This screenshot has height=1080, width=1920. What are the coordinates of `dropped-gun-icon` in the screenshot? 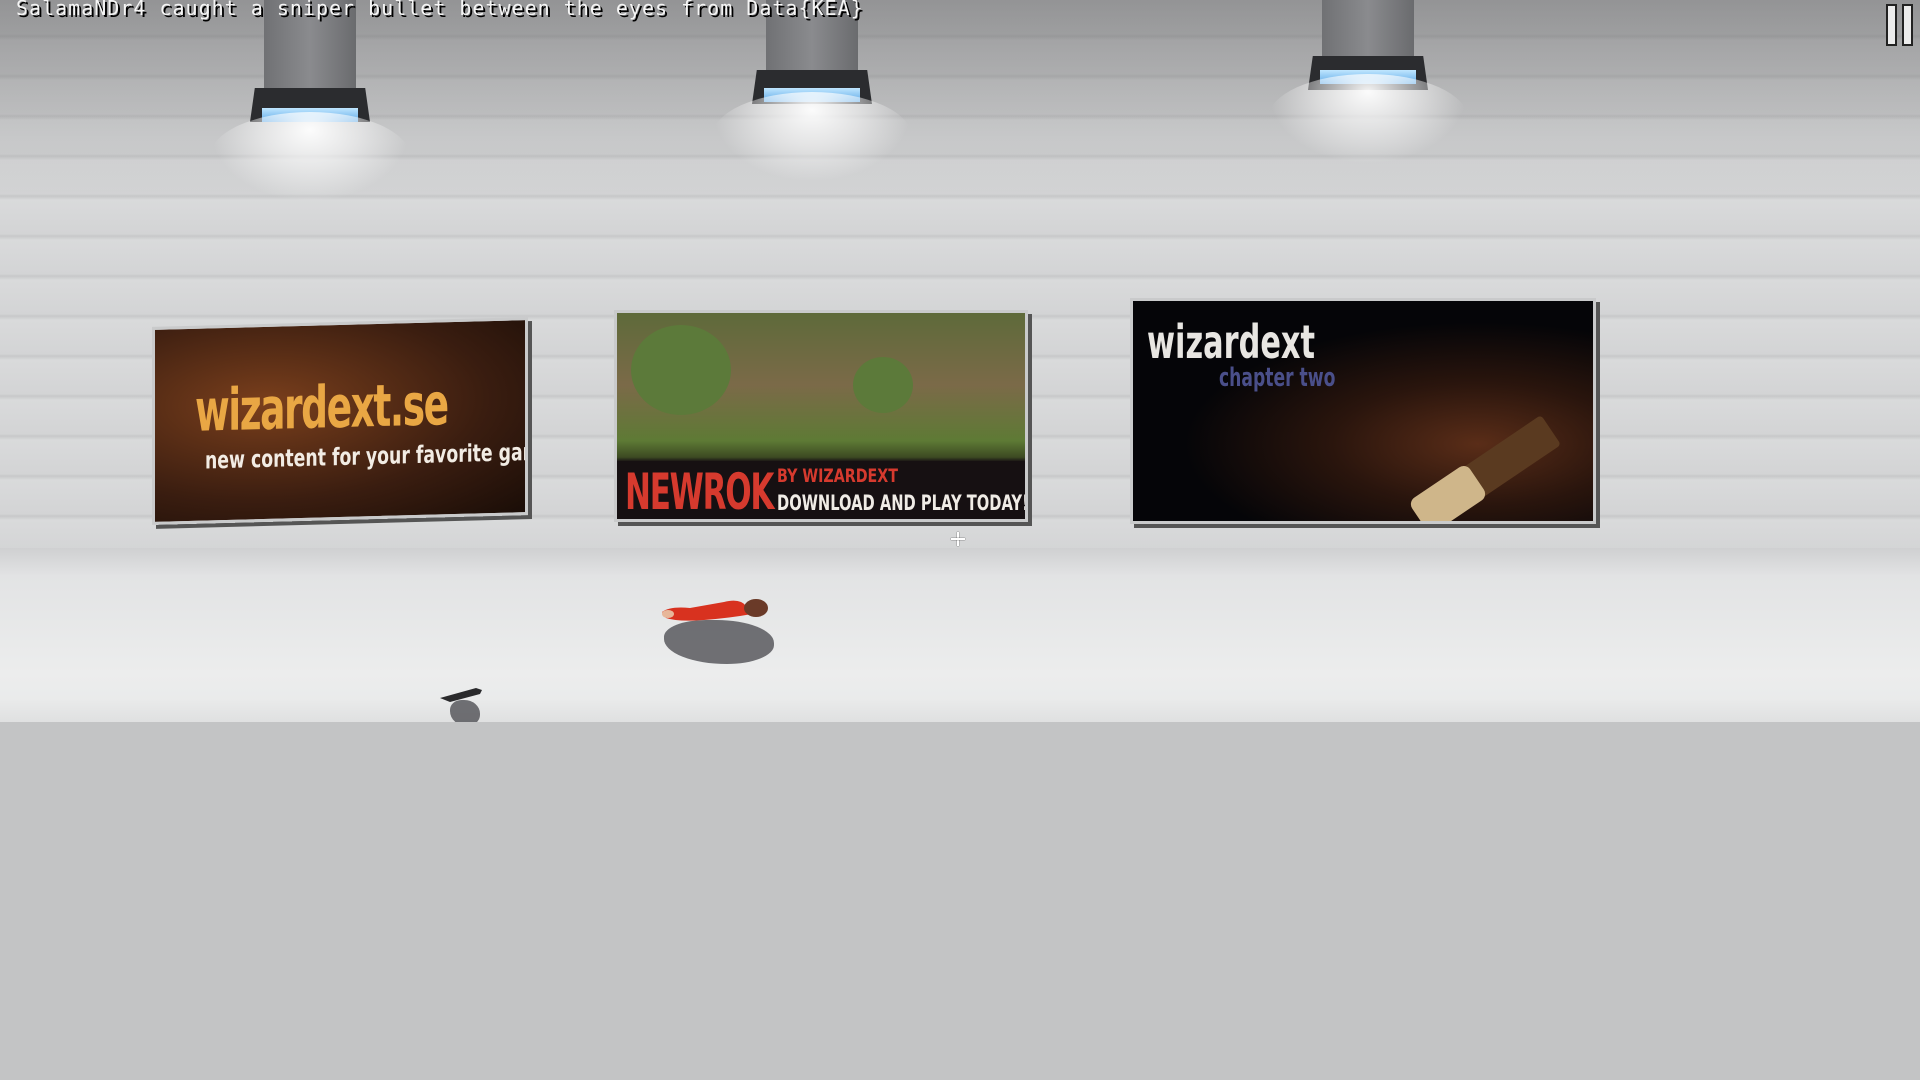 It's located at (461, 694).